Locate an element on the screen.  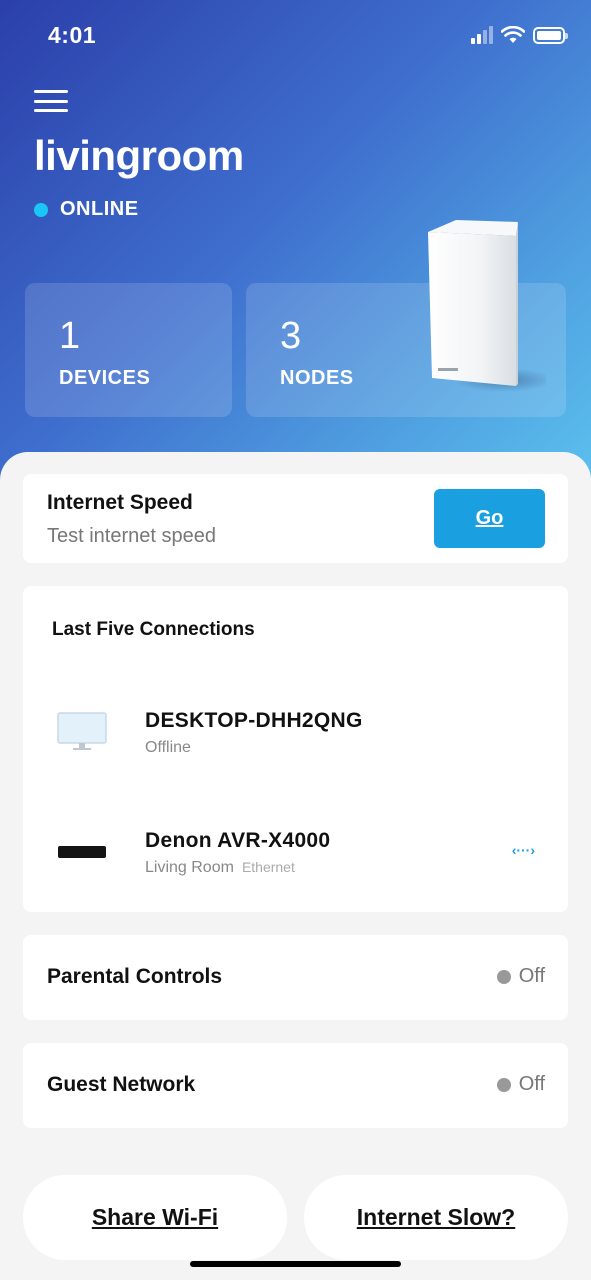
internet-speed-subtitle: Test internet speed is located at coordinates (131, 536).